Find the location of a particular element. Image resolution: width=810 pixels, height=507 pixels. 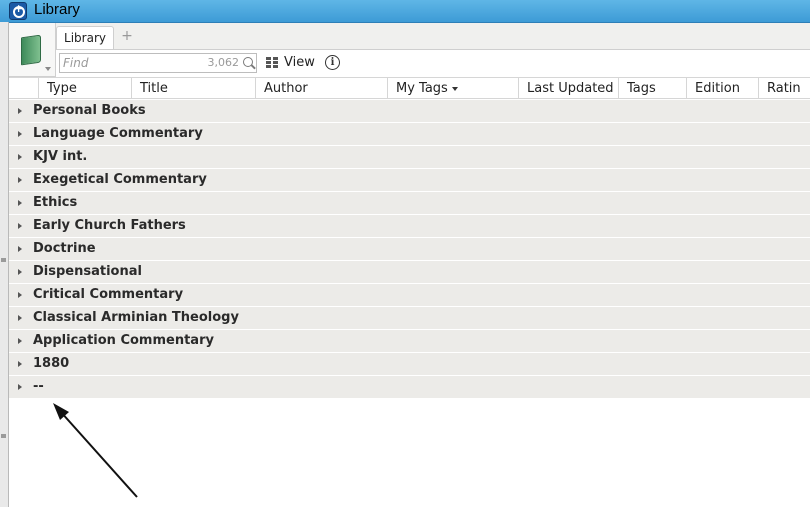

column-tags: Tags is located at coordinates (652, 88).